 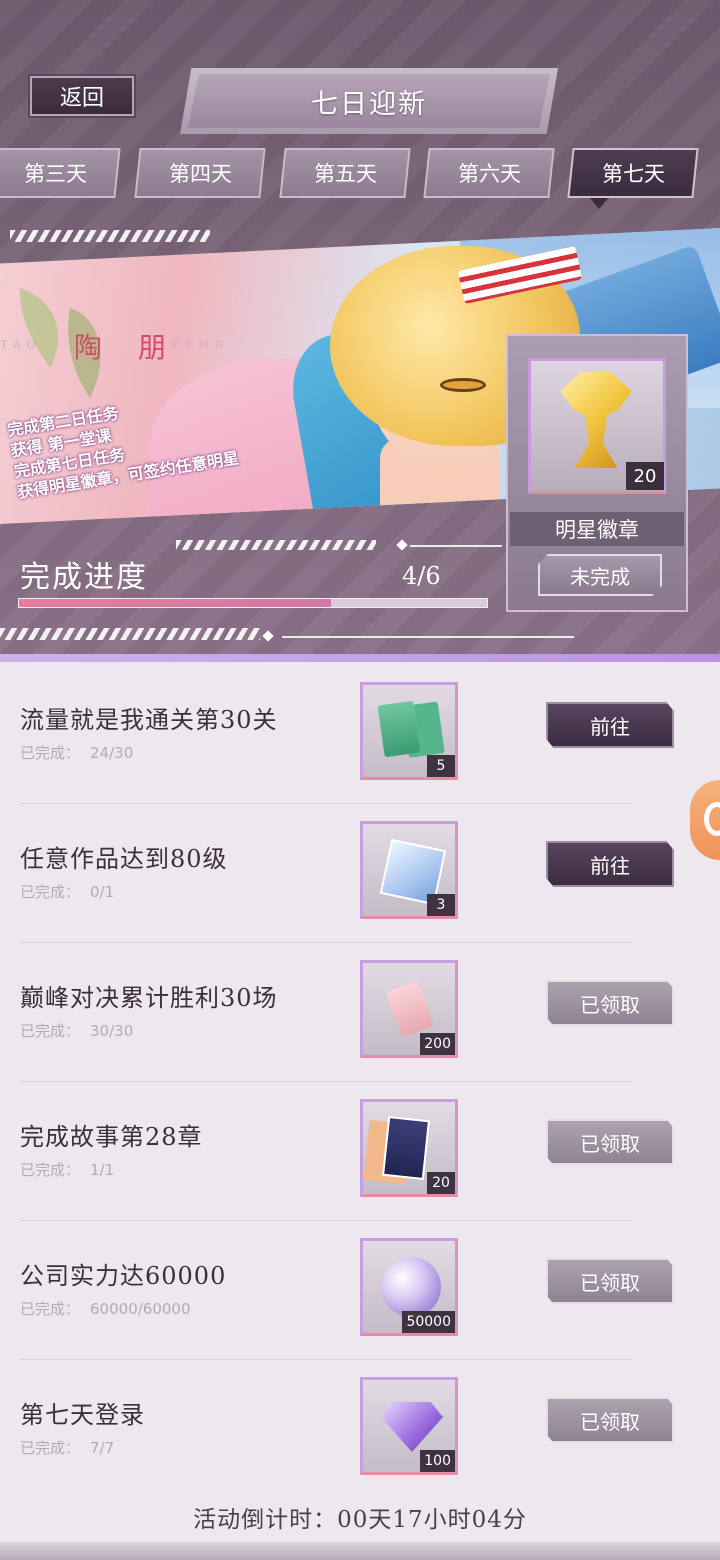 What do you see at coordinates (88, 347) in the screenshot?
I see `character-name-cn-1: 陶` at bounding box center [88, 347].